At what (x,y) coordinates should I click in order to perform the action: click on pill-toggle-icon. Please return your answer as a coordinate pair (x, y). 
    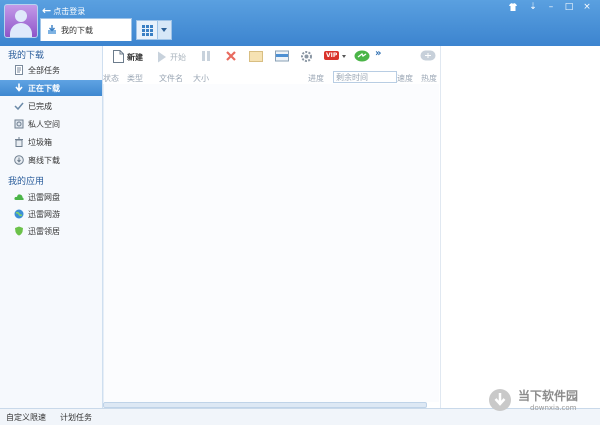
    Looking at the image, I should click on (428, 55).